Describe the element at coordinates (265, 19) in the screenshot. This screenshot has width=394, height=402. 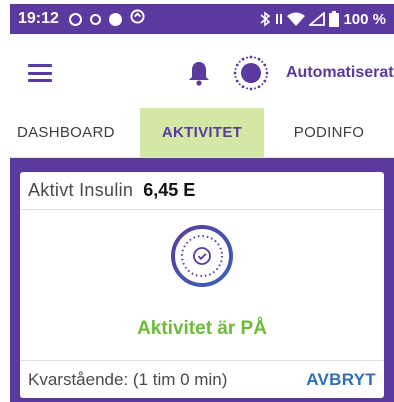
I see `bluetooth-icon` at that location.